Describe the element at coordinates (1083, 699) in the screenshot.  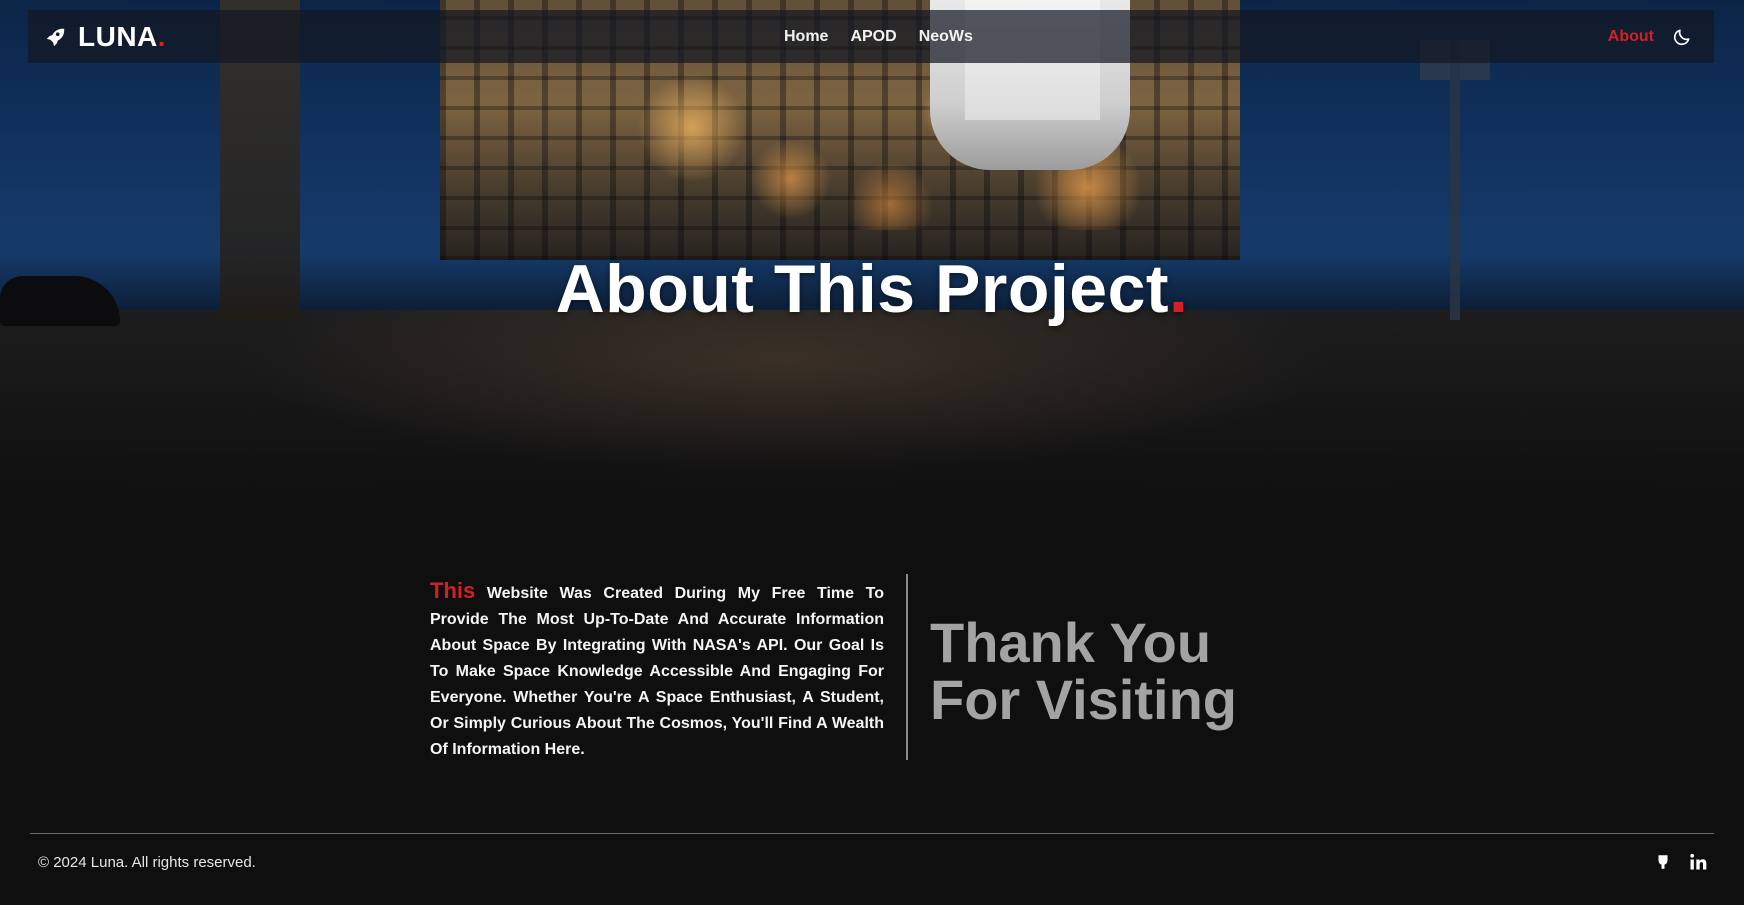
I see `thanks-line-2: For Visiting` at that location.